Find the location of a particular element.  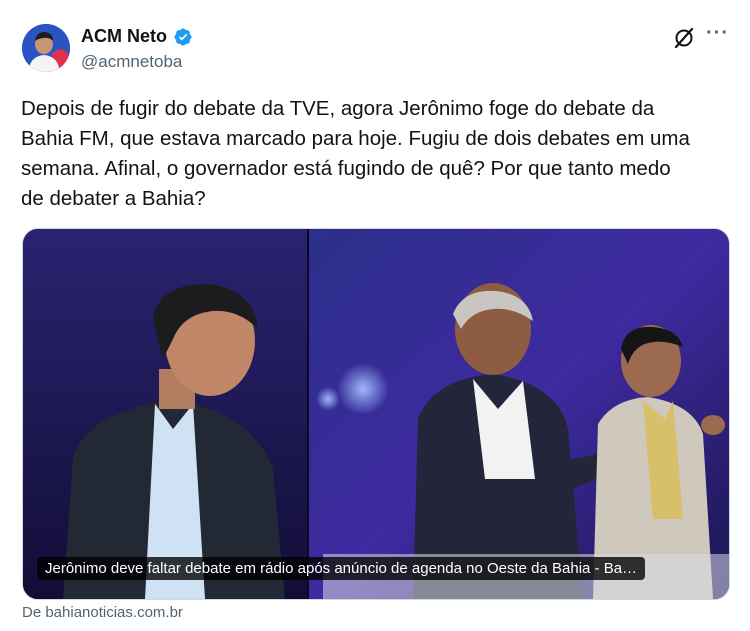

link-source: De bahianoticias.com.br is located at coordinates (102, 612).